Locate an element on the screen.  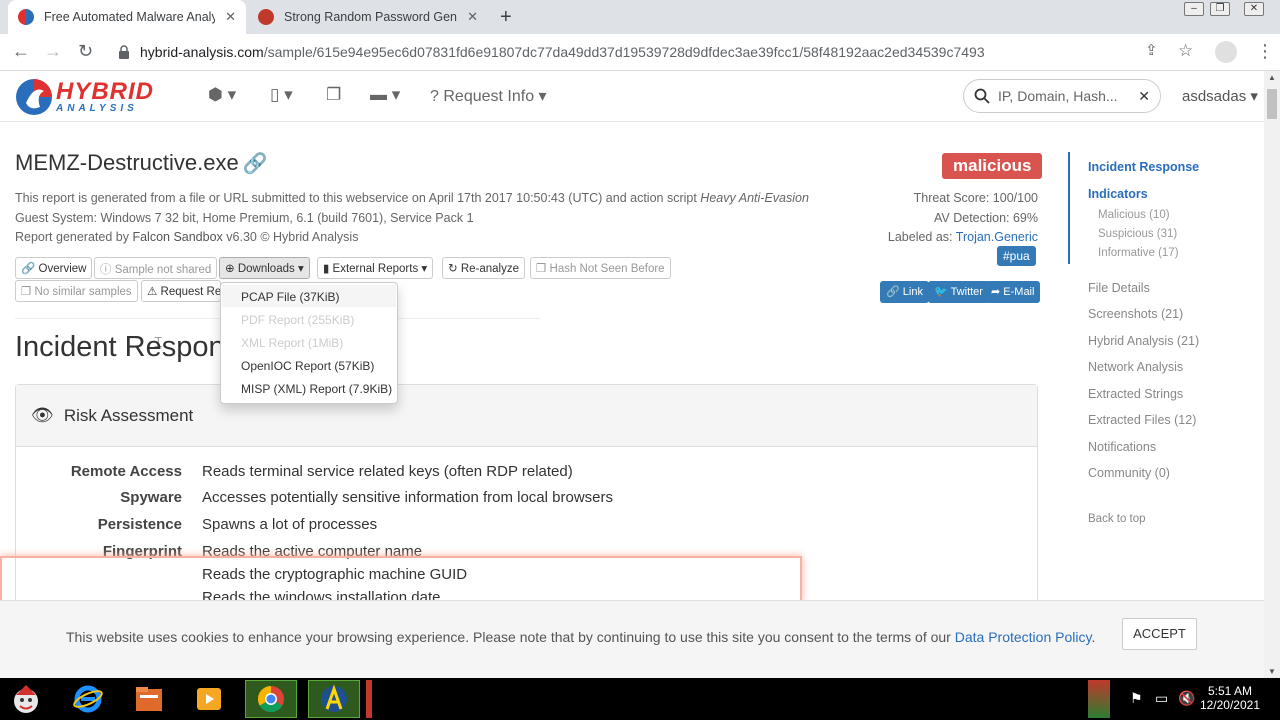
book-icon: ▮ is located at coordinates (326, 269).